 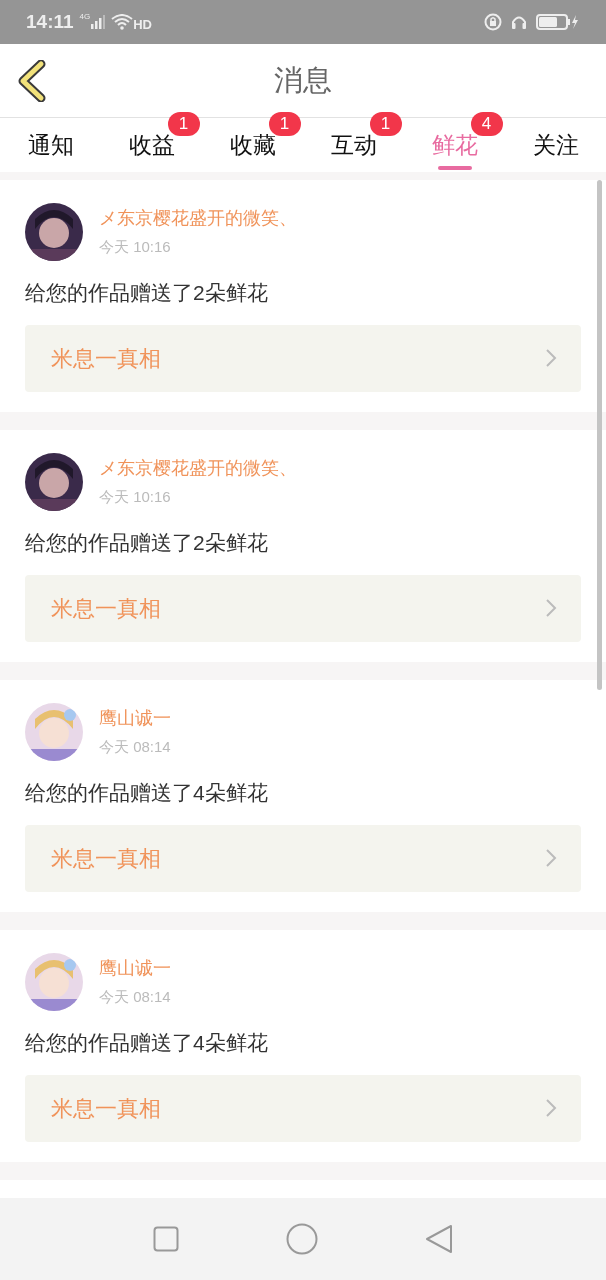 I want to click on network-label: 4G, so click(x=85, y=17).